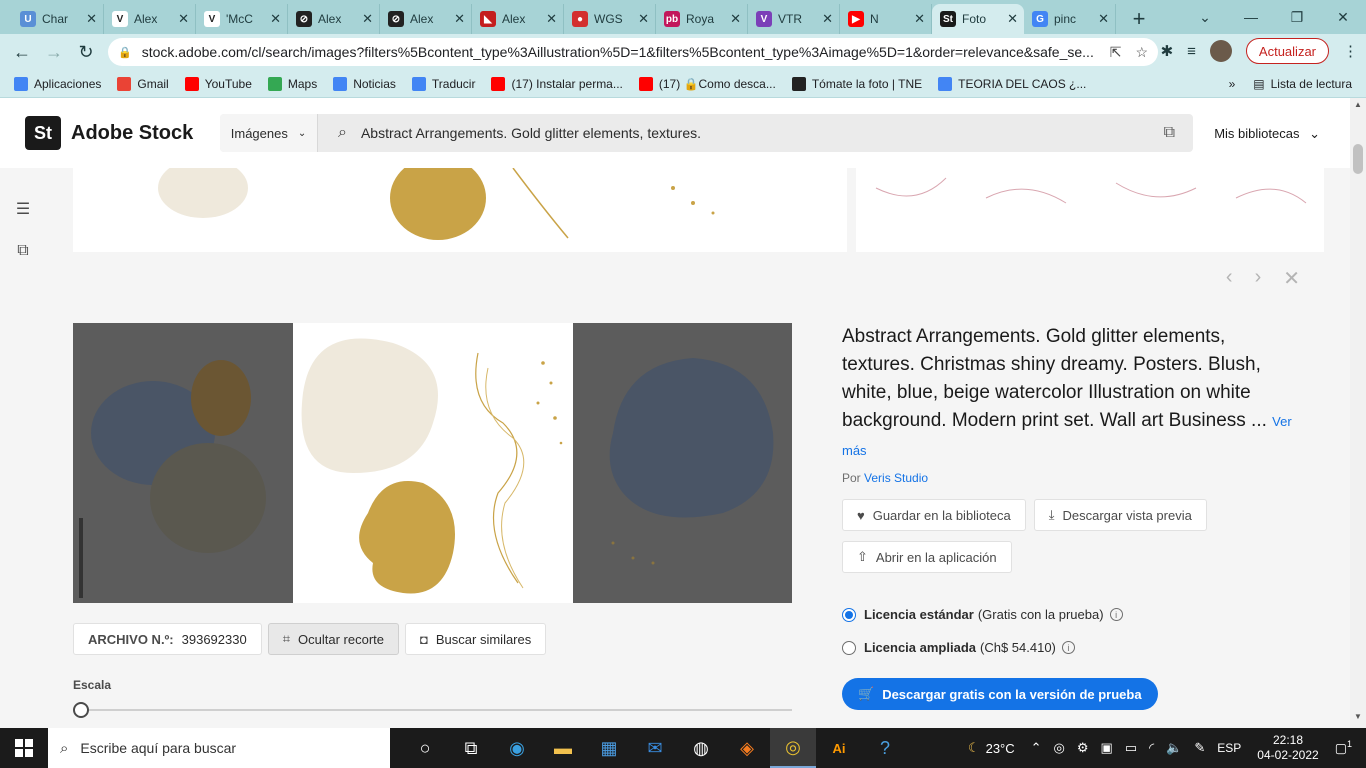  I want to click on illustrator-icon: Ai, so click(839, 748).